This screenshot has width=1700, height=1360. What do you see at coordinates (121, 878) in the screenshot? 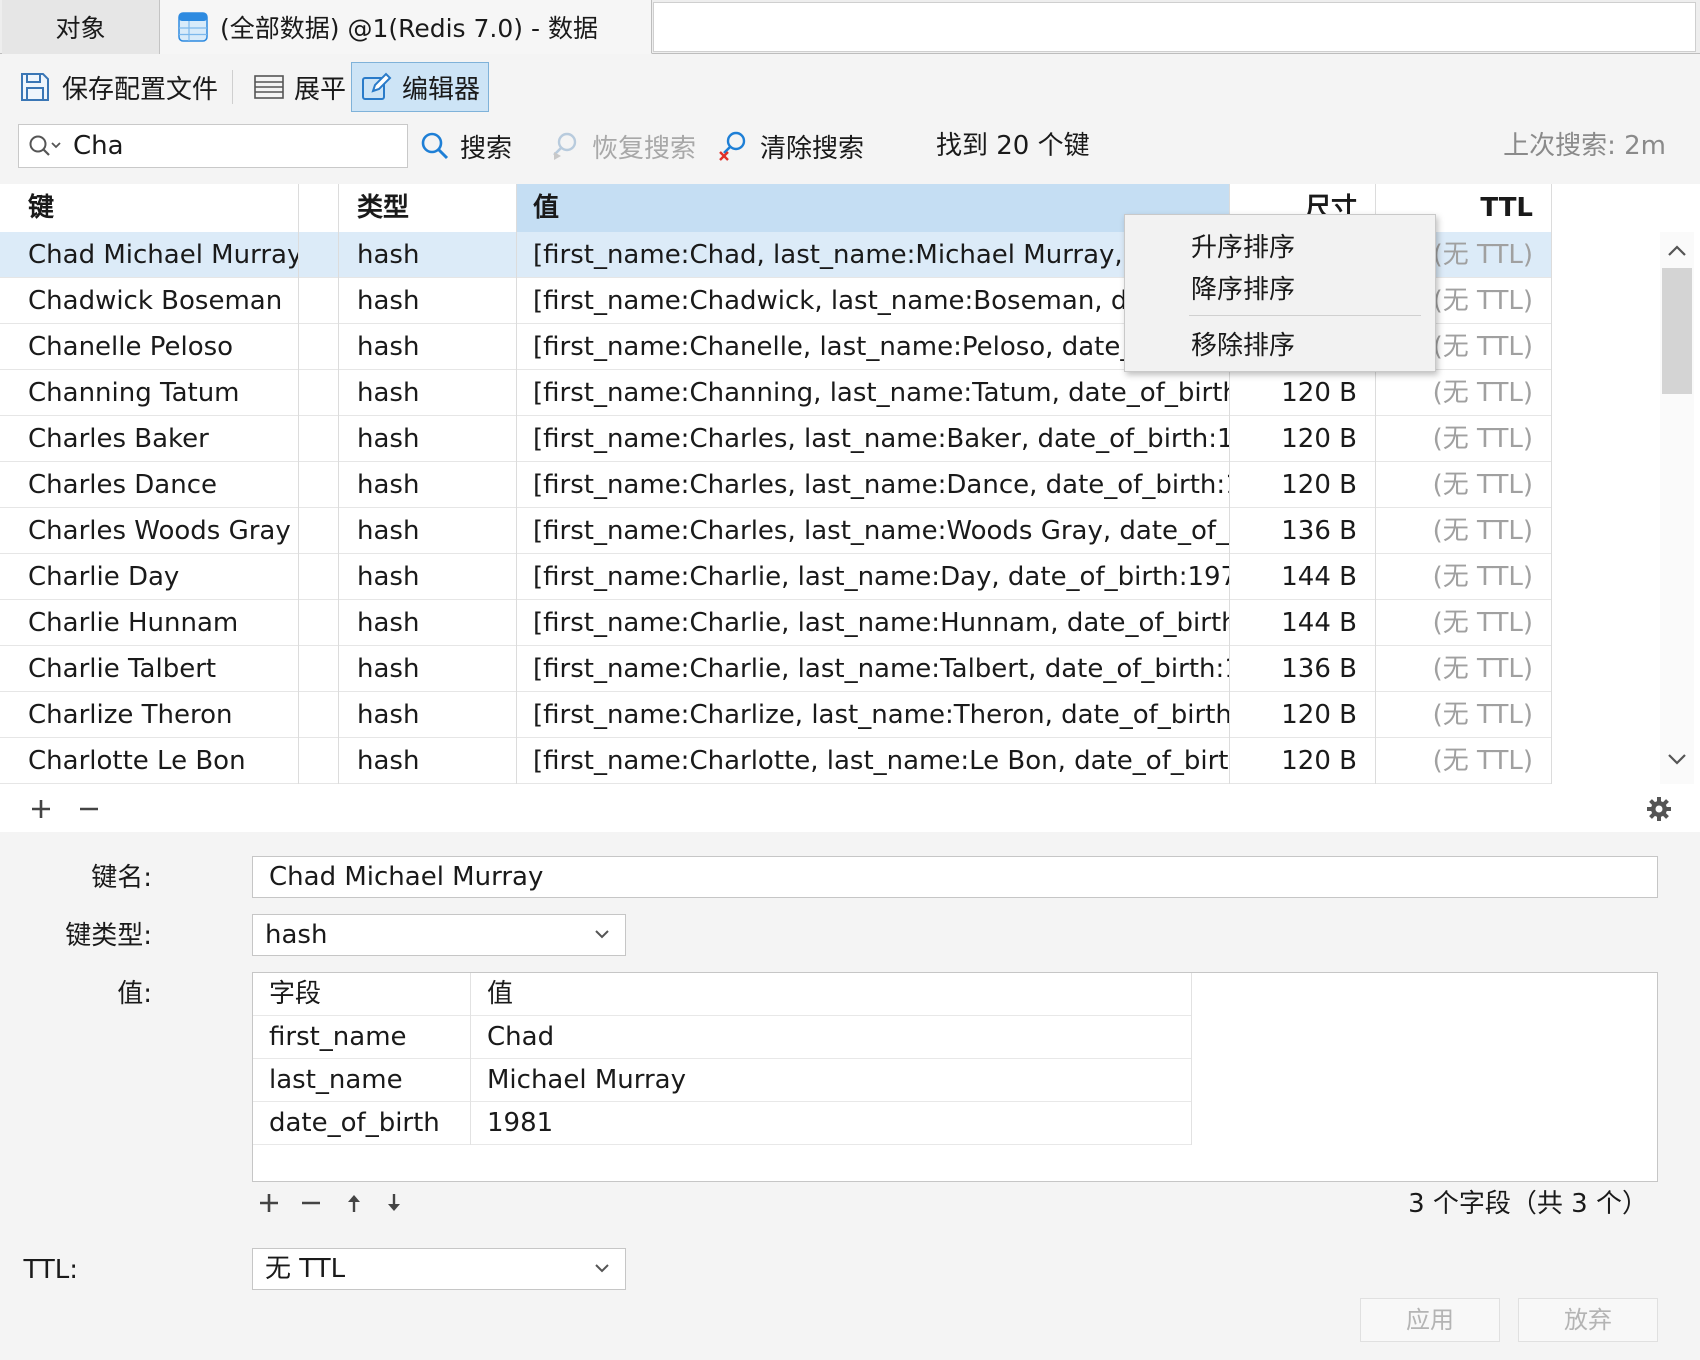
I see `key-name-label: 键名:` at bounding box center [121, 878].